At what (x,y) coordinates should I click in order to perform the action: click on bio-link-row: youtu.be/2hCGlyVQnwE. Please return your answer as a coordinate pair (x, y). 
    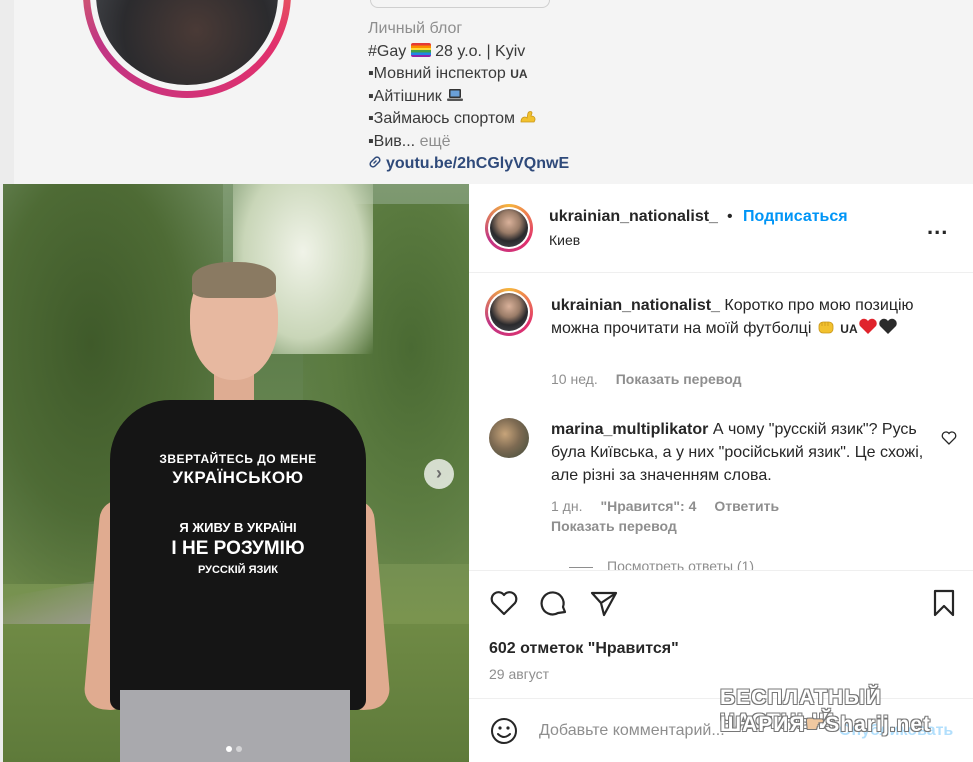
    Looking at the image, I should click on (468, 164).